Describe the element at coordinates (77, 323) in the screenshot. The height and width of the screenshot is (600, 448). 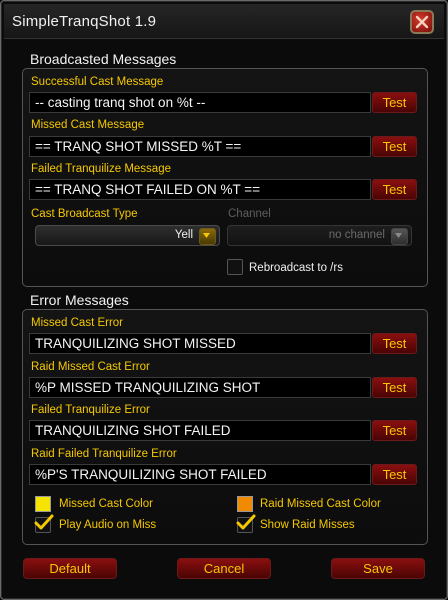
I see `missed-cast-error-label: Missed Cast Error` at that location.